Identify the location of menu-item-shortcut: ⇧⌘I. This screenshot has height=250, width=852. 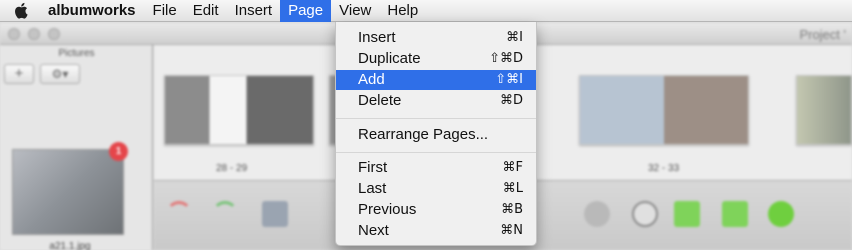
(509, 79).